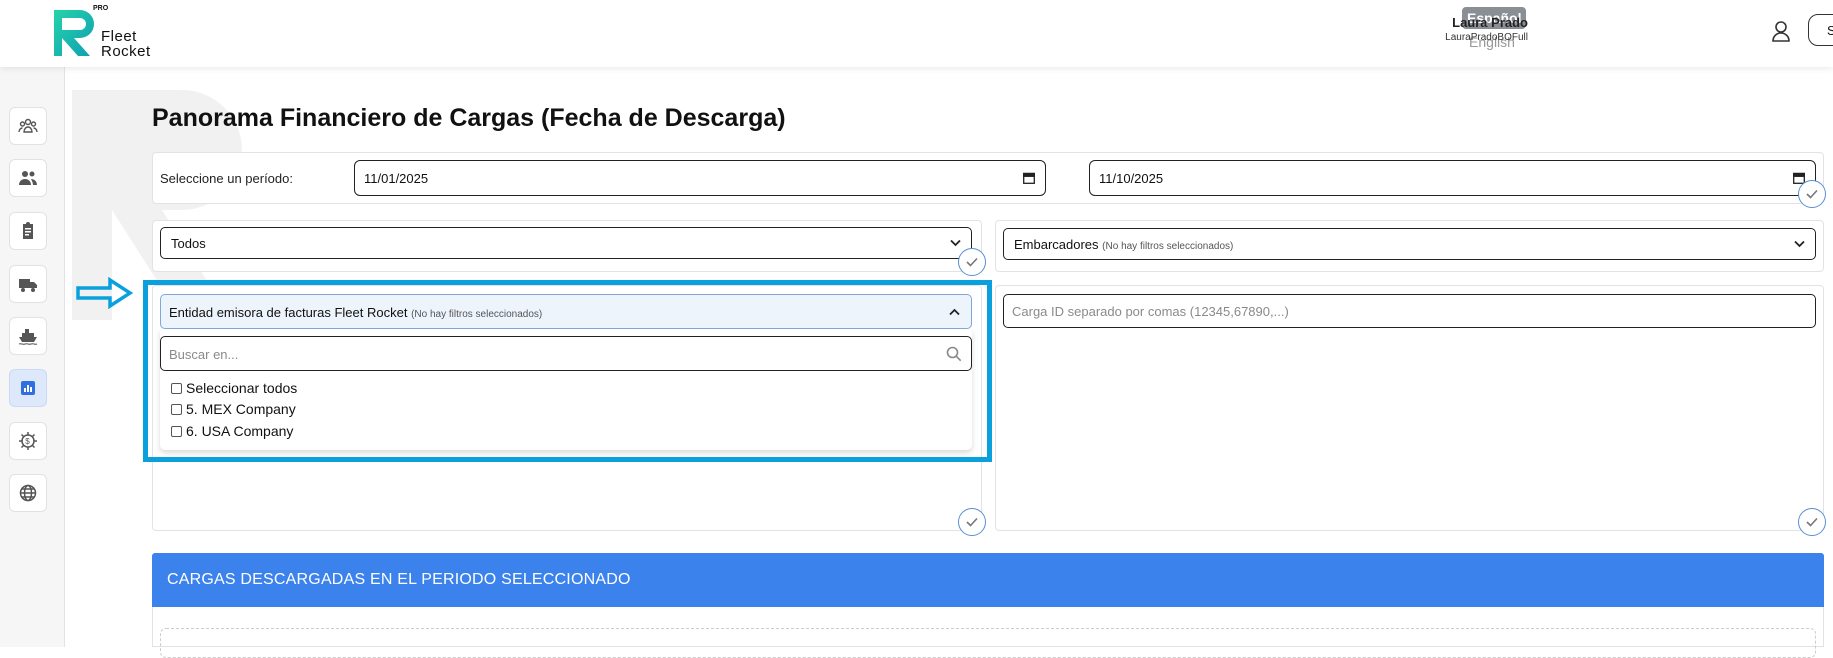  Describe the element at coordinates (972, 522) in the screenshot. I see `apply-issuer-check-icon` at that location.